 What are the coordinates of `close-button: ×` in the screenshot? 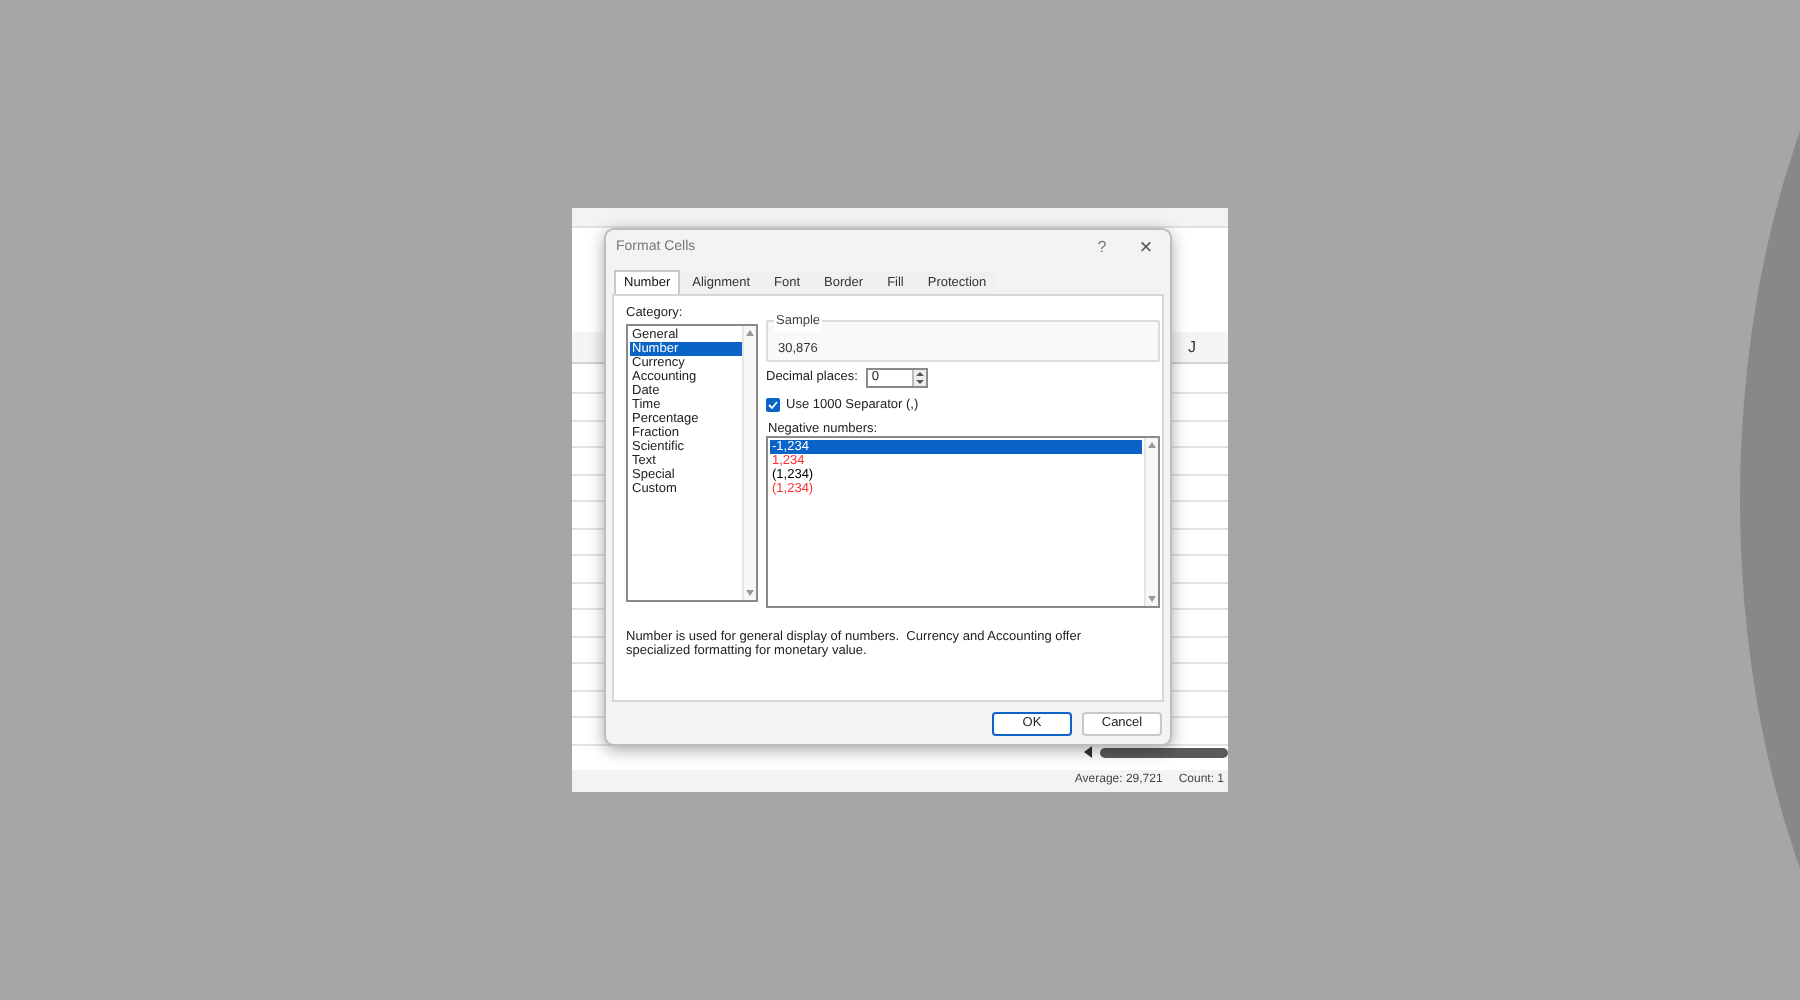 It's located at (1146, 248).